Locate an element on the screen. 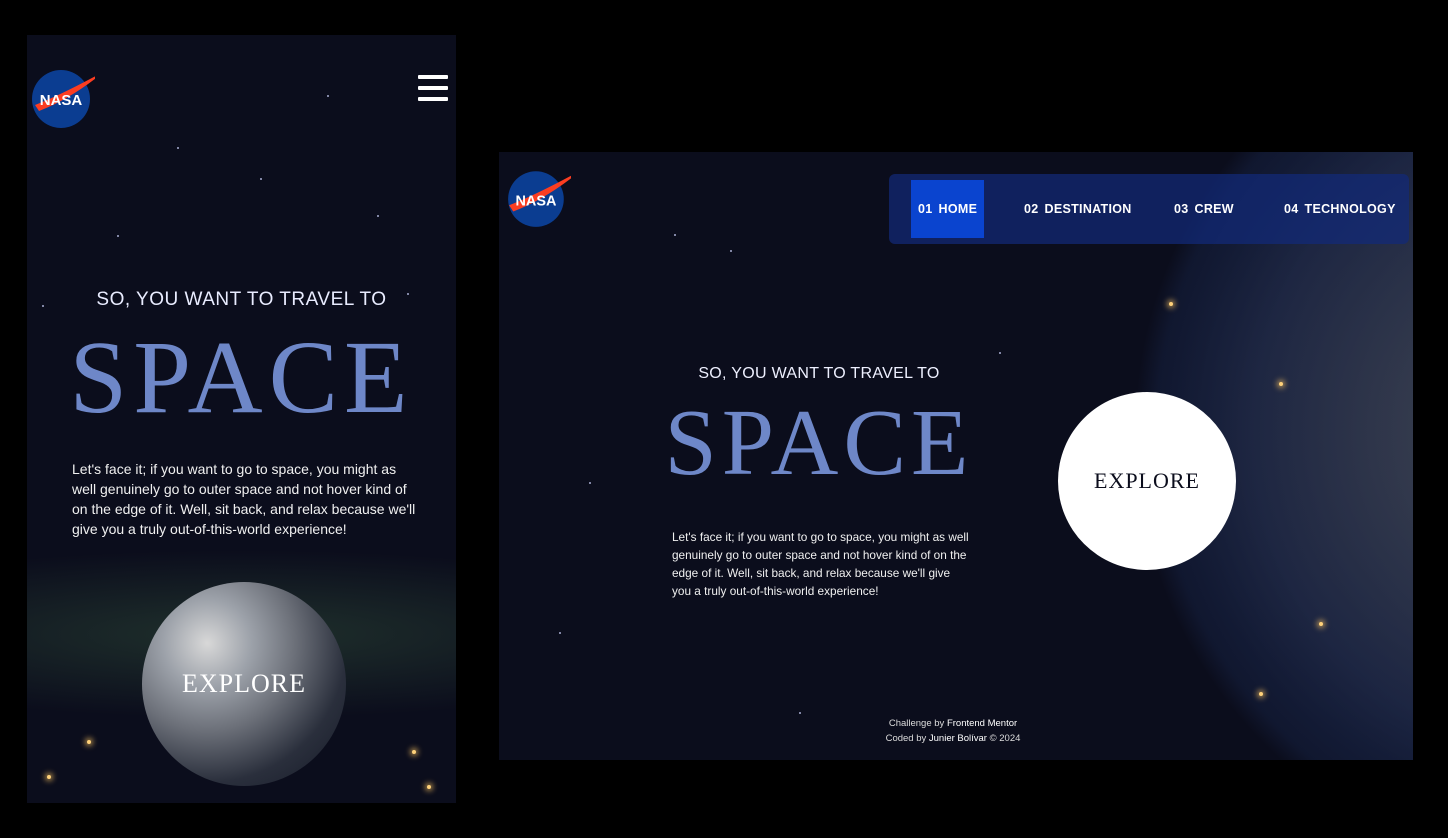 This screenshot has width=1448, height=838. nav-item-technology: 04 TECHNOLOGY is located at coordinates (1340, 209).